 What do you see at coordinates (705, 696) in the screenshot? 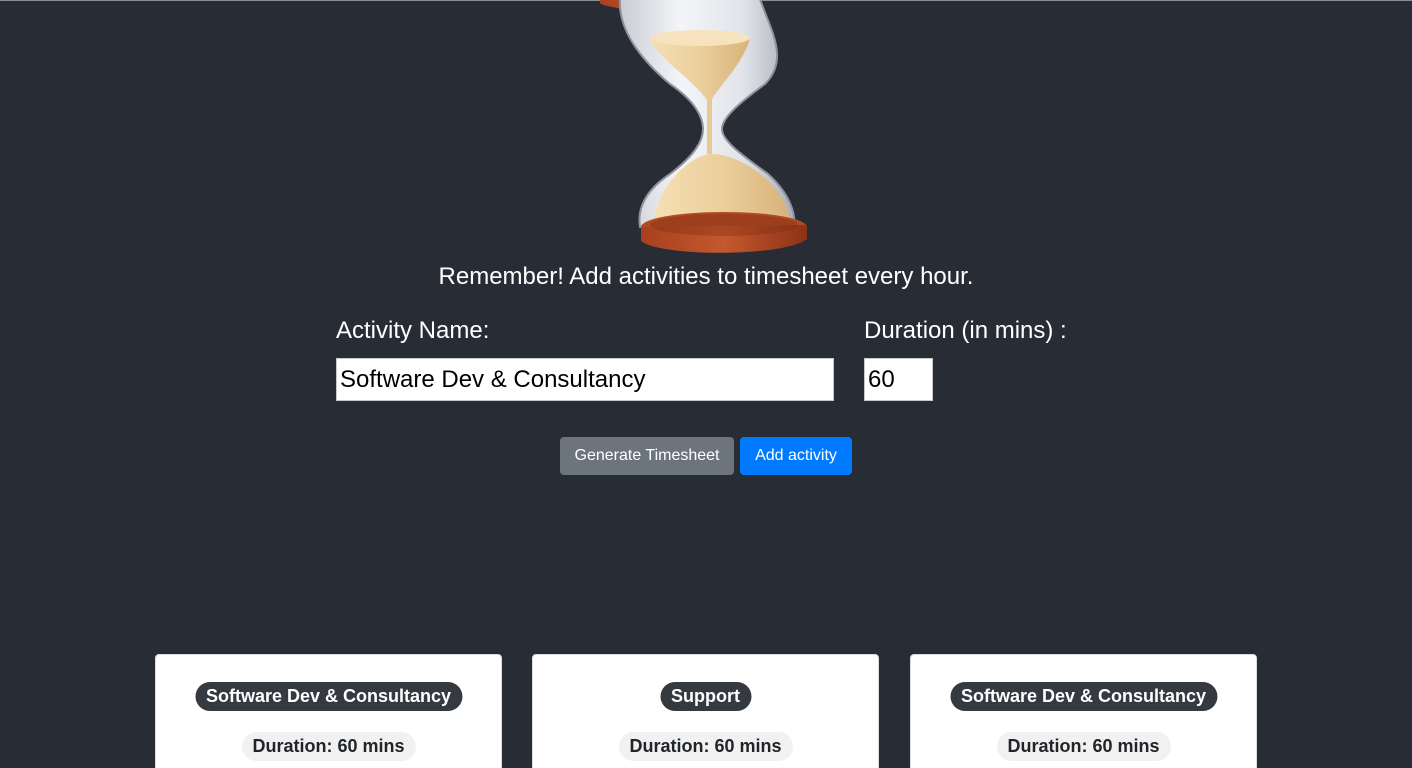
I see `activity-name-badge: Support` at bounding box center [705, 696].